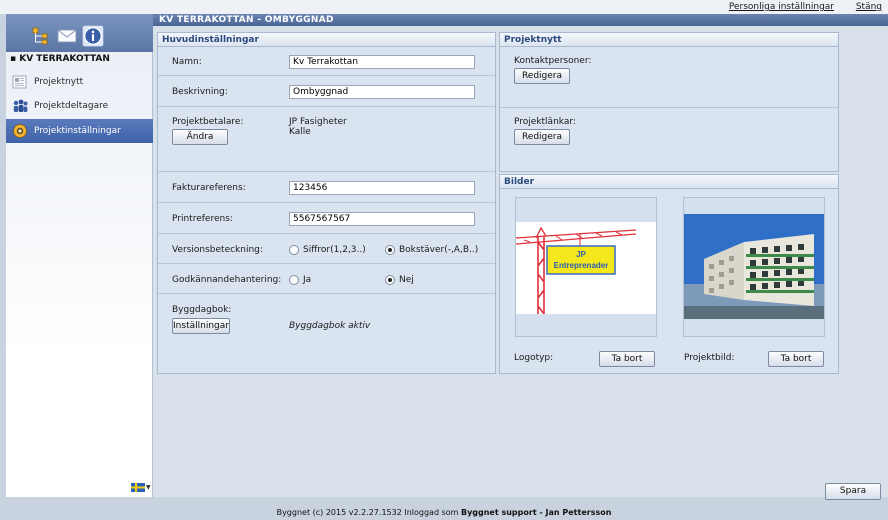  Describe the element at coordinates (781, 7) in the screenshot. I see `personal-settings-link: Personliga inställningar` at that location.